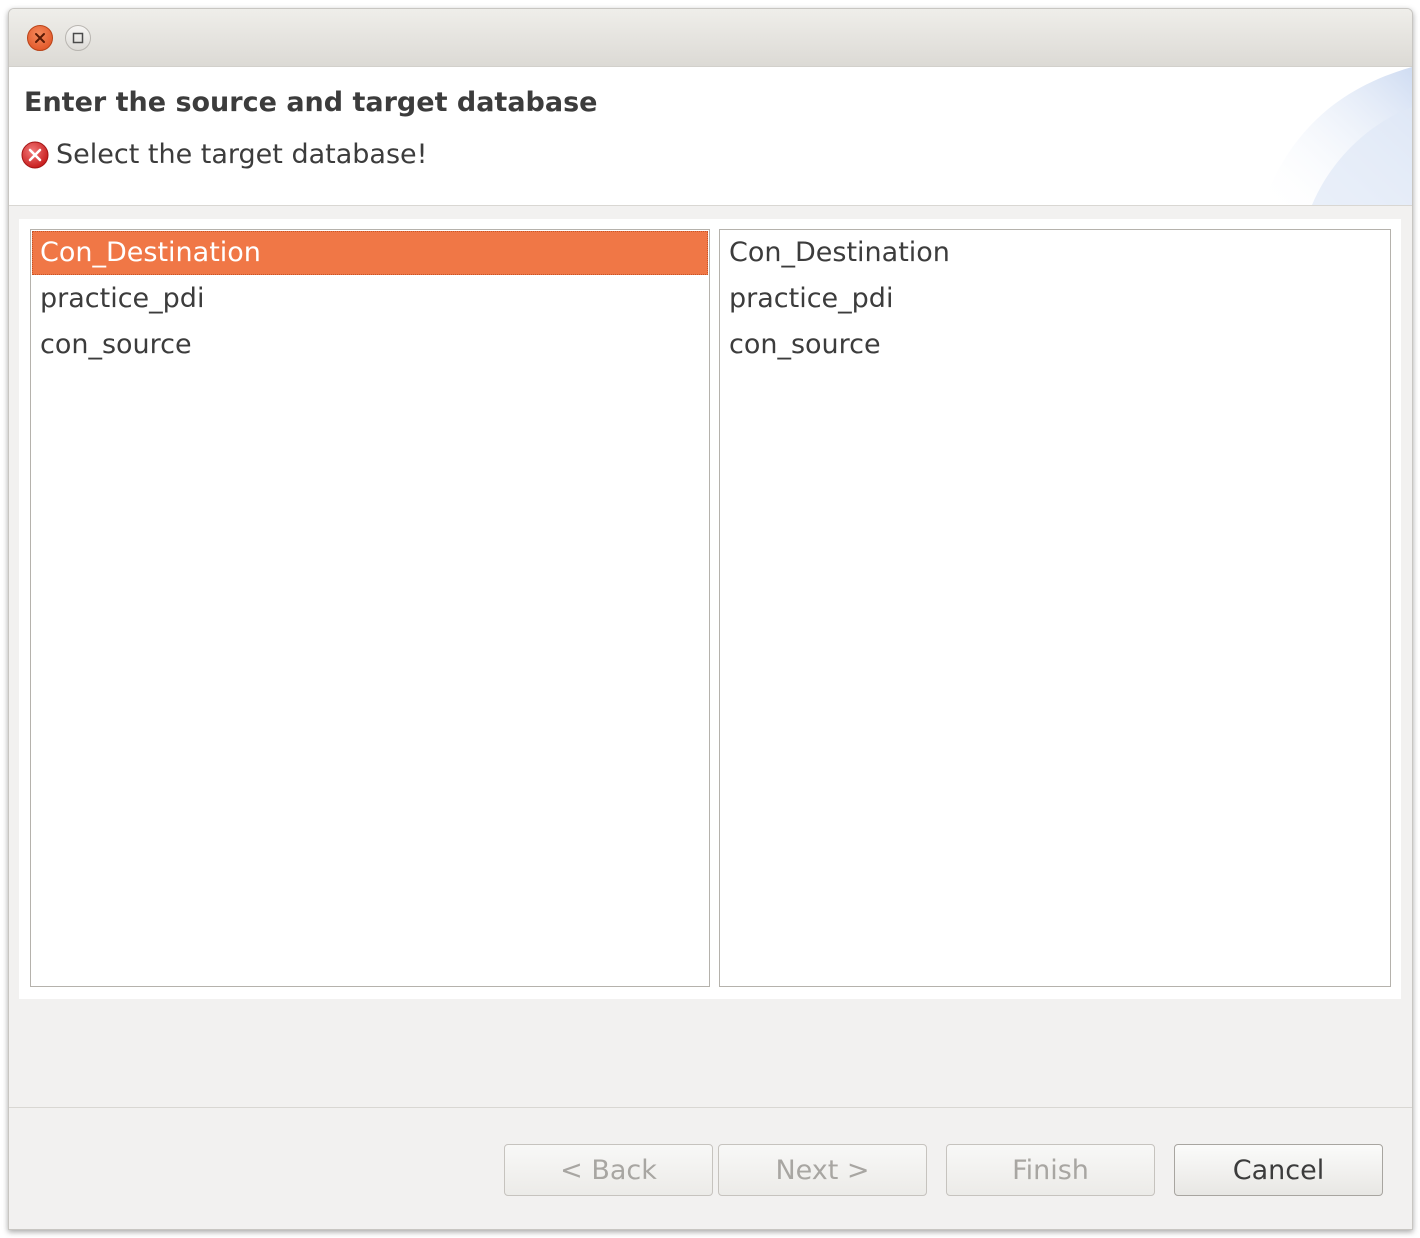  What do you see at coordinates (40, 38) in the screenshot?
I see `close-icon` at bounding box center [40, 38].